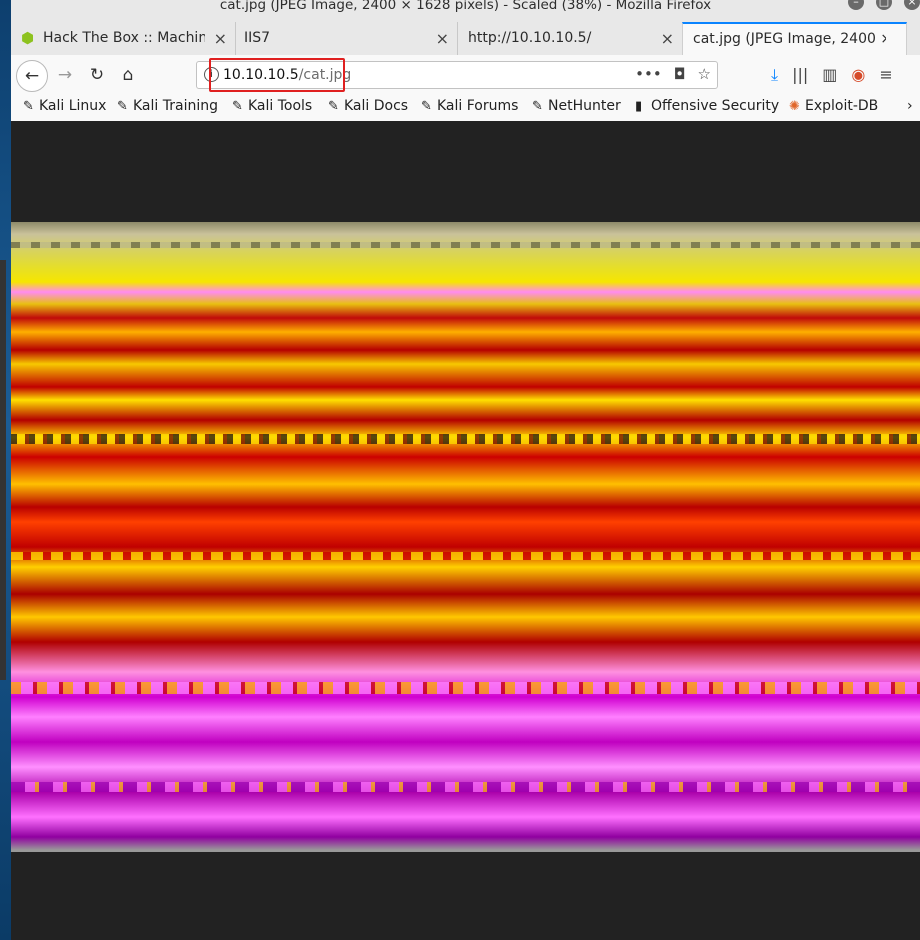 The width and height of the screenshot is (920, 940). I want to click on bookmark-label: Kali Docs, so click(376, 106).